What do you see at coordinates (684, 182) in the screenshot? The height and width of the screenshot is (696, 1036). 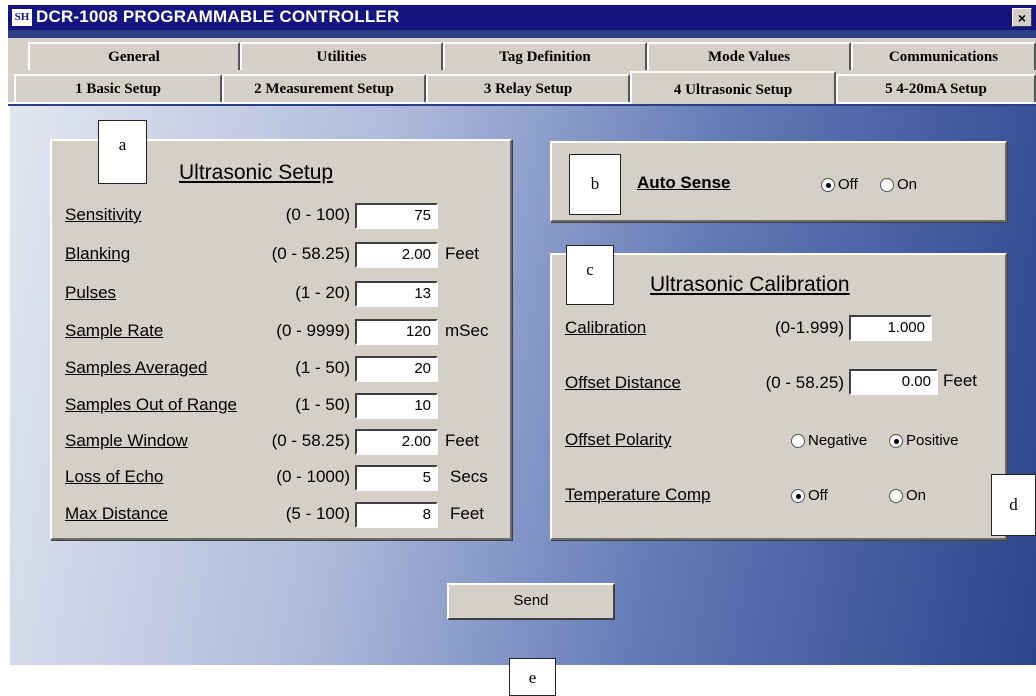 I see `auto-sense-label: Auto Sense` at bounding box center [684, 182].